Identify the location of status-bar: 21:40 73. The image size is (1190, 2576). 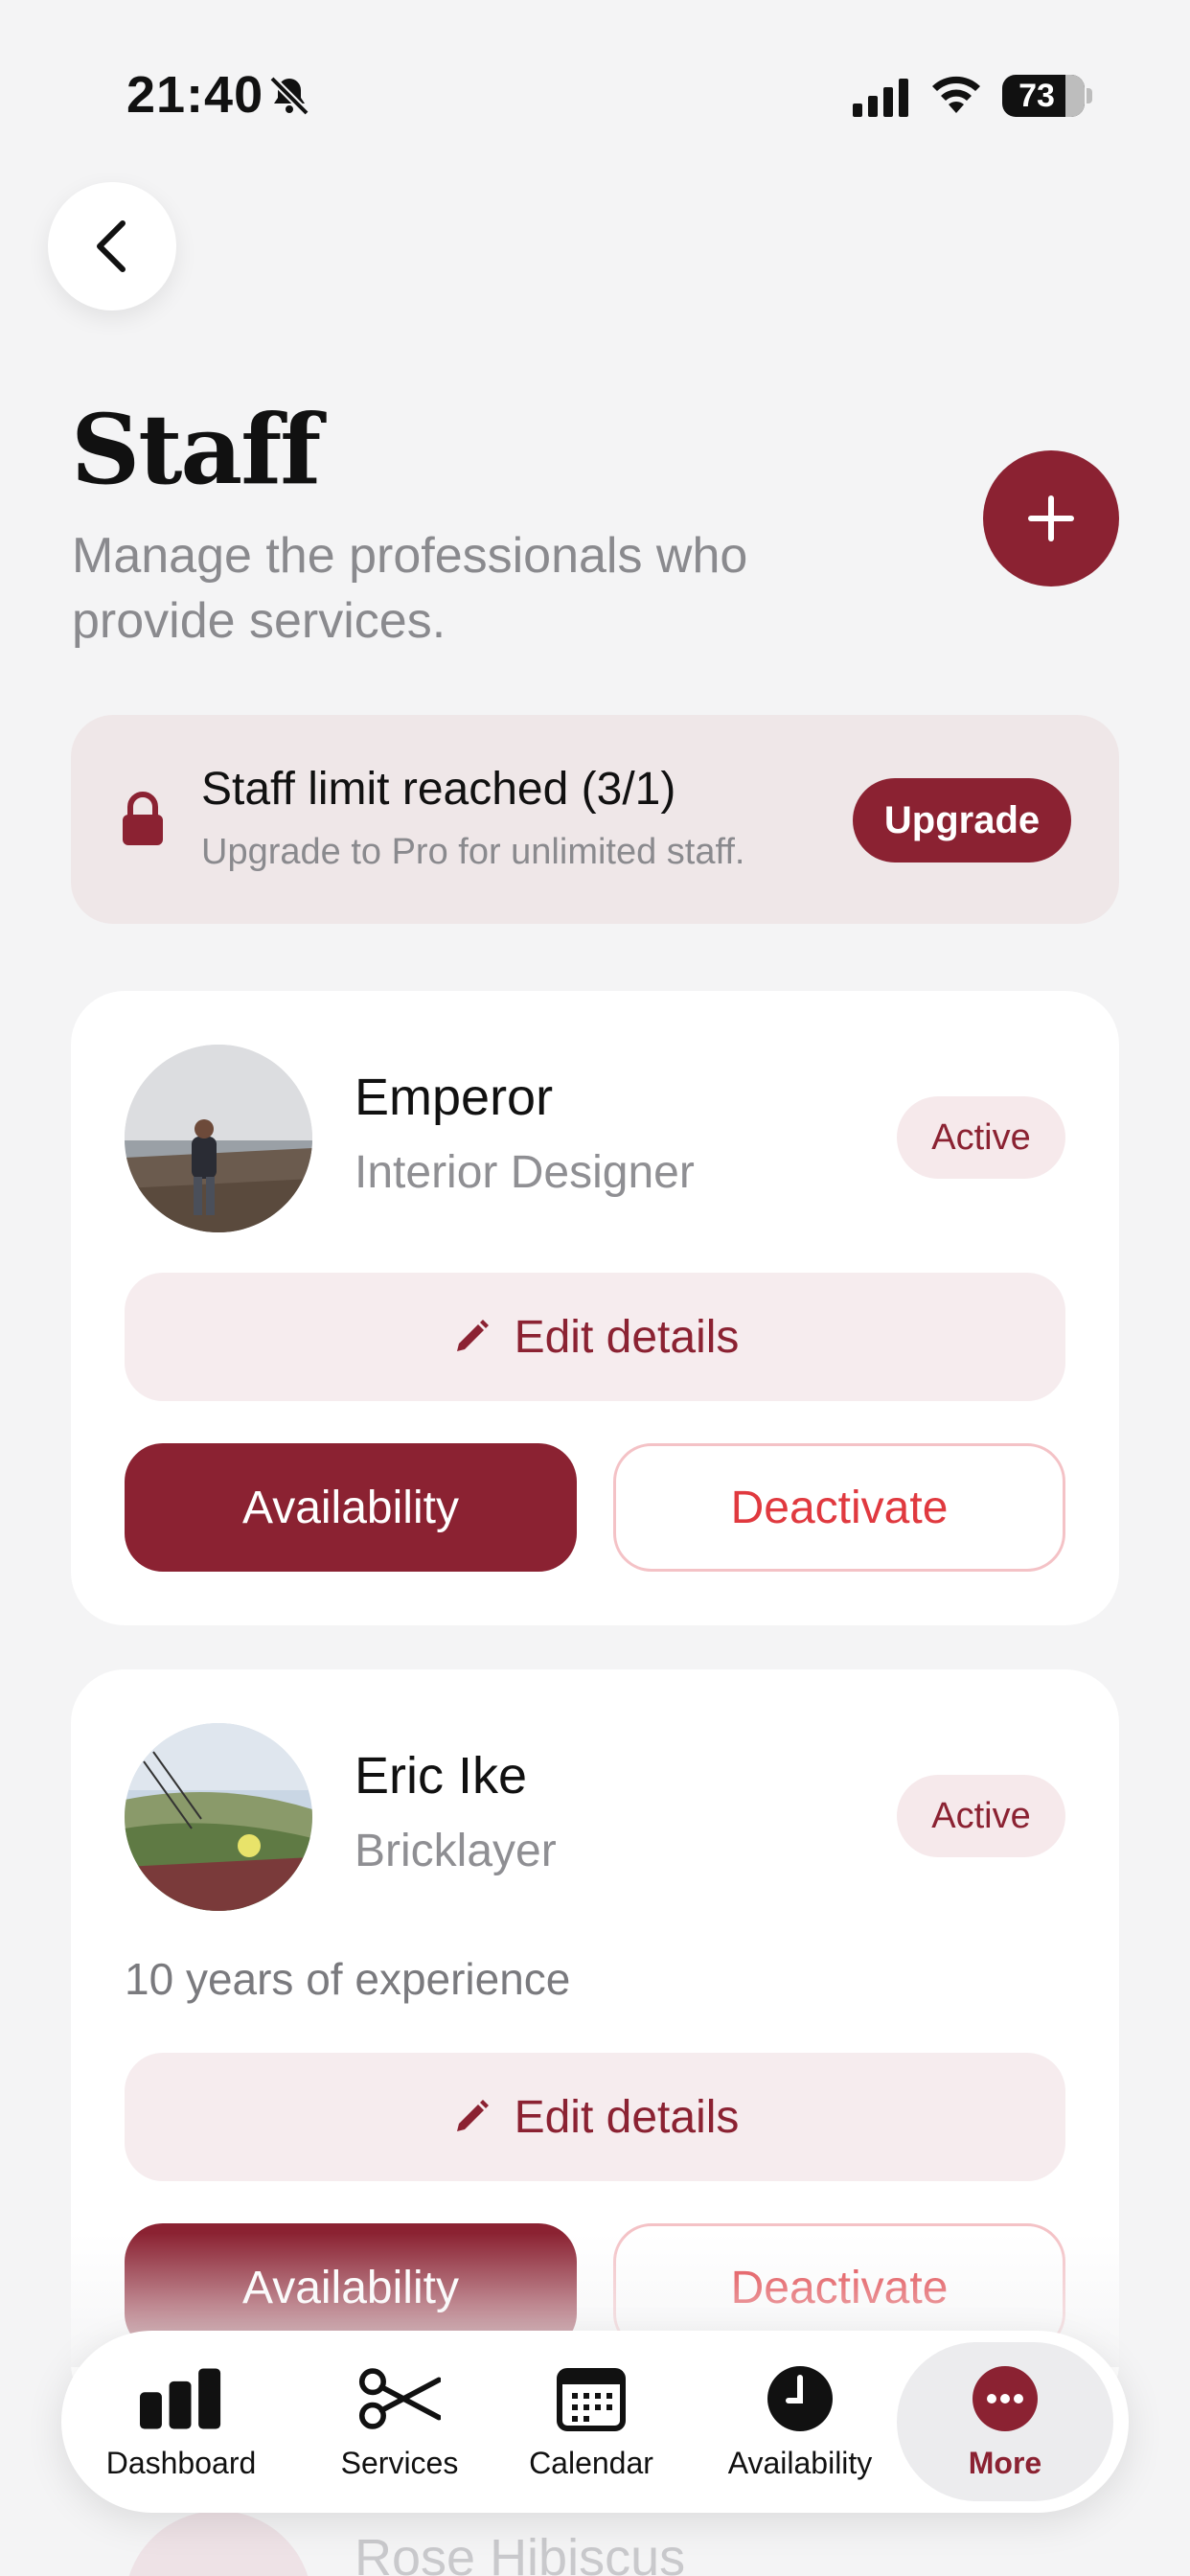
(595, 96).